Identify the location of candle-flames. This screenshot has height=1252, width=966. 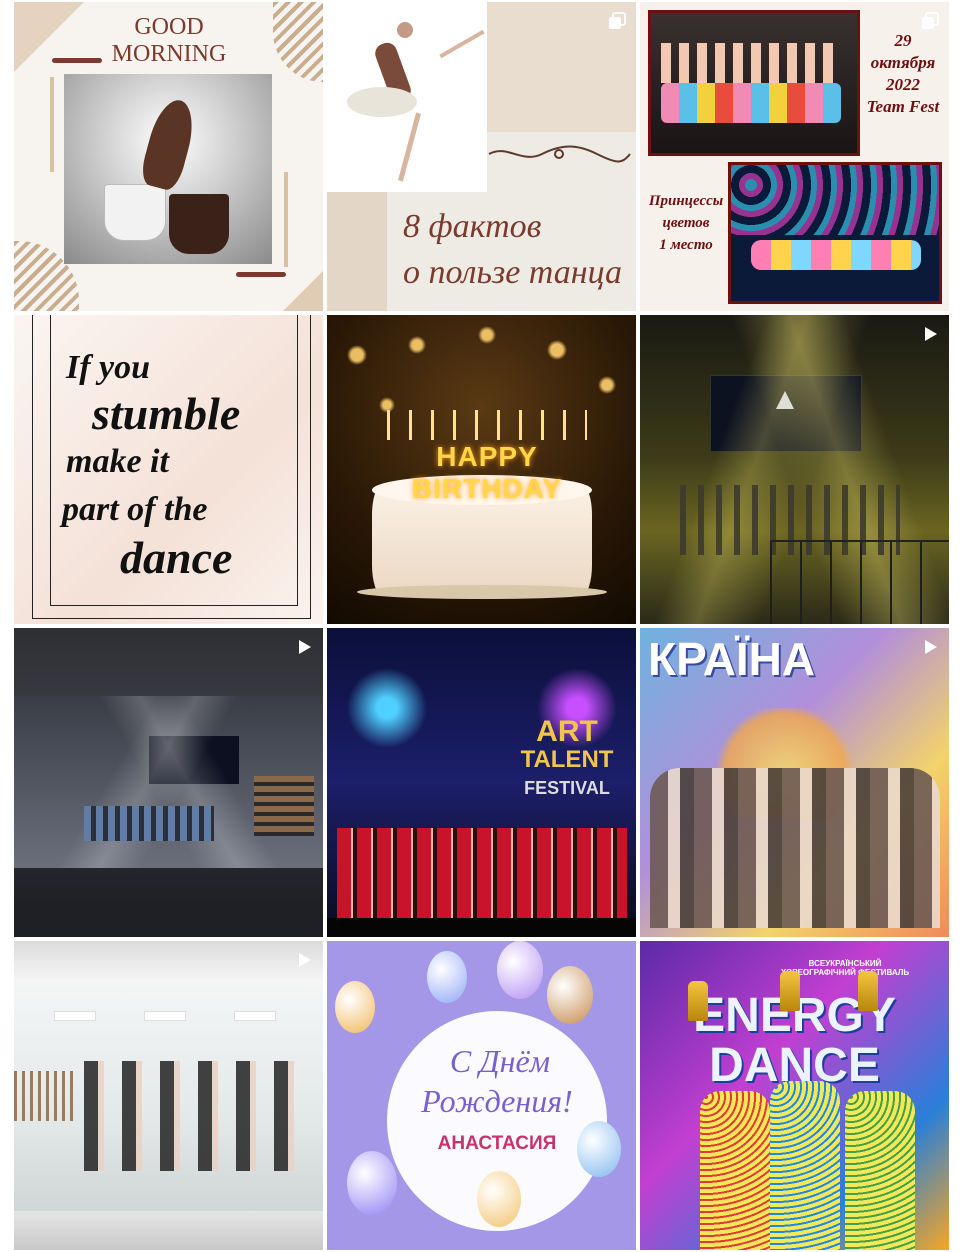
(487, 425).